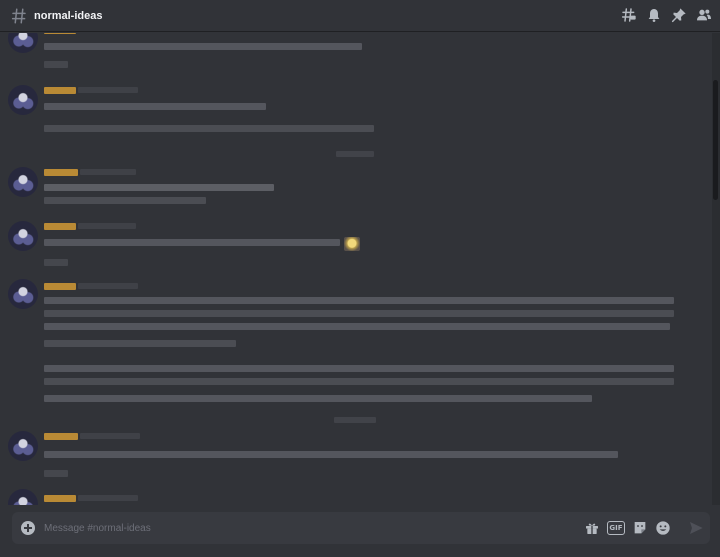 The width and height of the screenshot is (720, 557). I want to click on channel-name: normal-ideas, so click(68, 15).